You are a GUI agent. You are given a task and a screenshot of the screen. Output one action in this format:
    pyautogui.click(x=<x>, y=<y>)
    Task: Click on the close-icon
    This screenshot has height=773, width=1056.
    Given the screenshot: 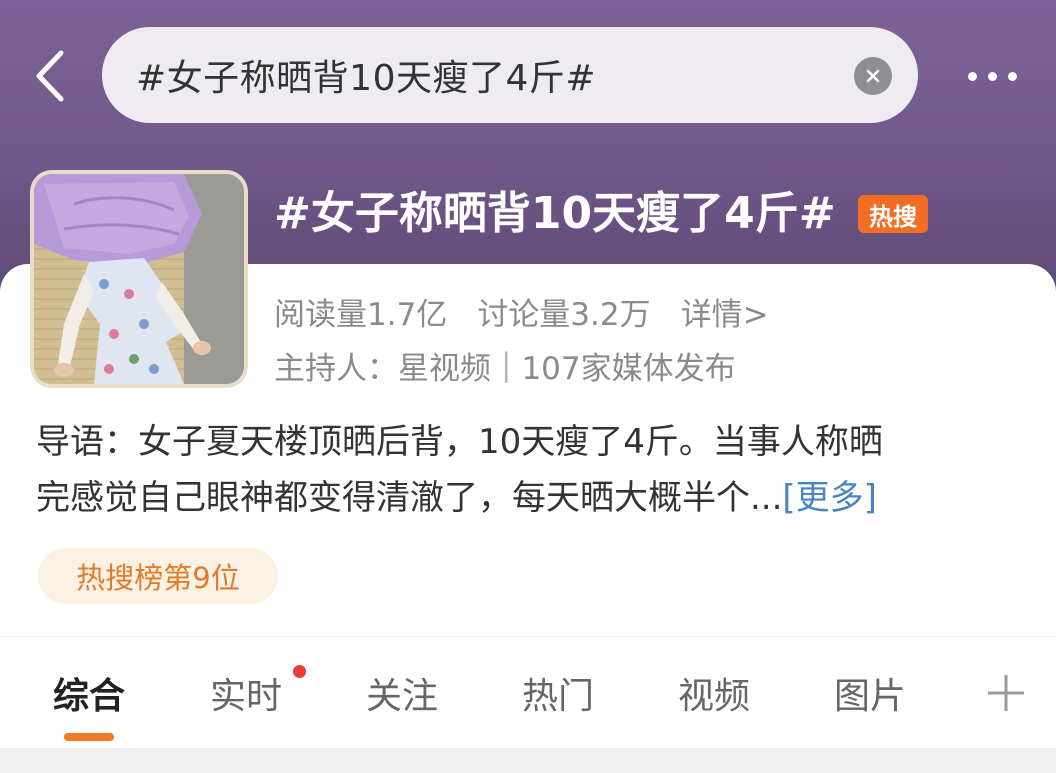 What is the action you would take?
    pyautogui.click(x=873, y=76)
    